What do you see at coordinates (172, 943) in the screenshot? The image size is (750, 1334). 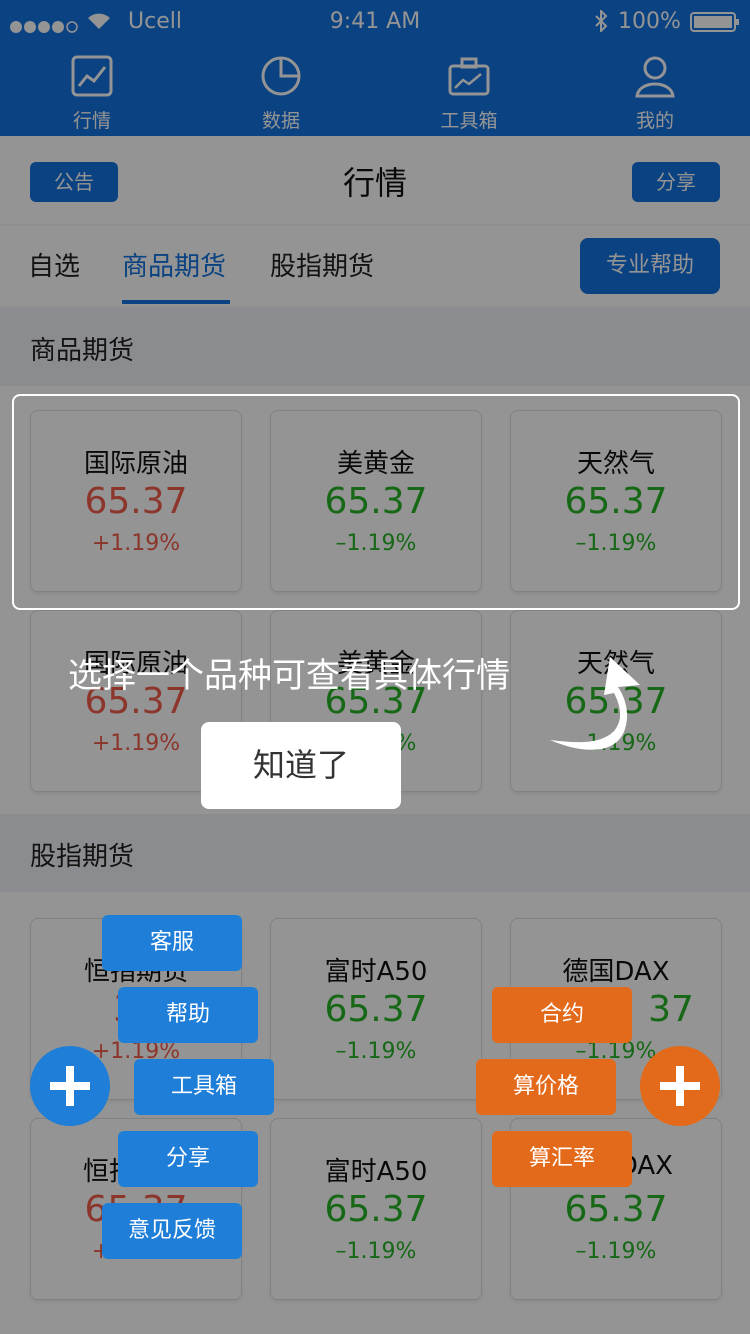 I see `menu-customer-service: 客服` at bounding box center [172, 943].